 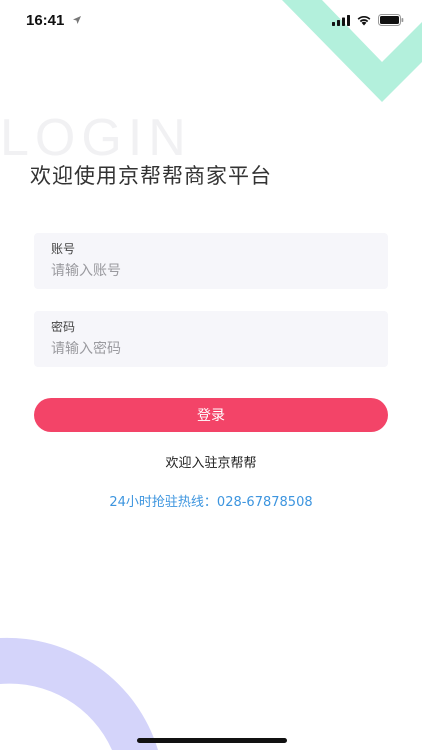 What do you see at coordinates (211, 461) in the screenshot?
I see `join-link: 欢迎入驻京帮帮` at bounding box center [211, 461].